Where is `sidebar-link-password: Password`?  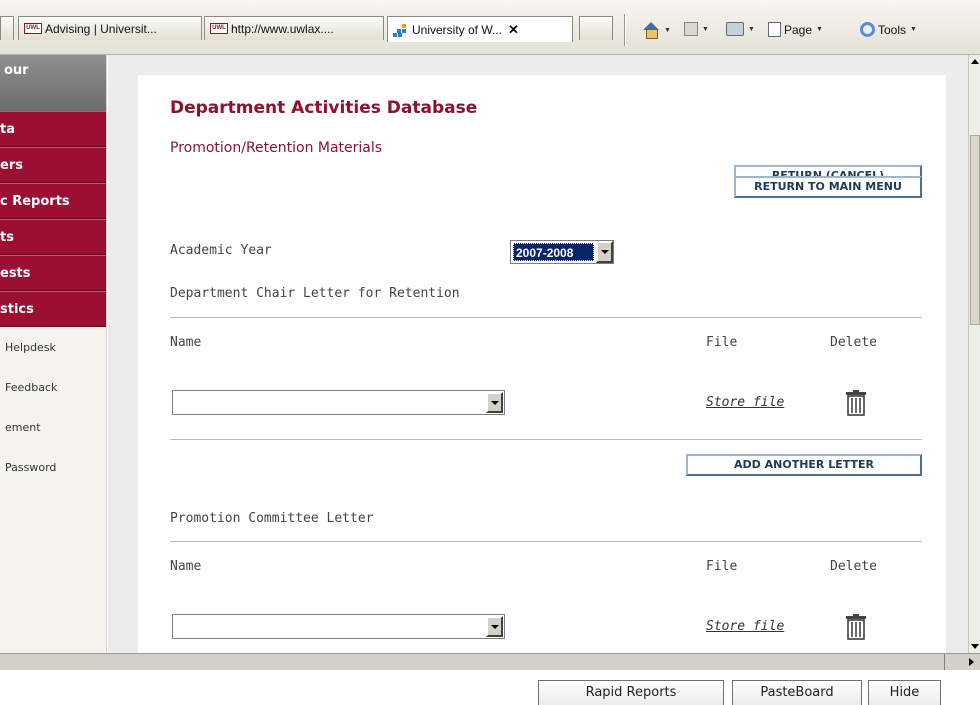 sidebar-link-password: Password is located at coordinates (53, 467).